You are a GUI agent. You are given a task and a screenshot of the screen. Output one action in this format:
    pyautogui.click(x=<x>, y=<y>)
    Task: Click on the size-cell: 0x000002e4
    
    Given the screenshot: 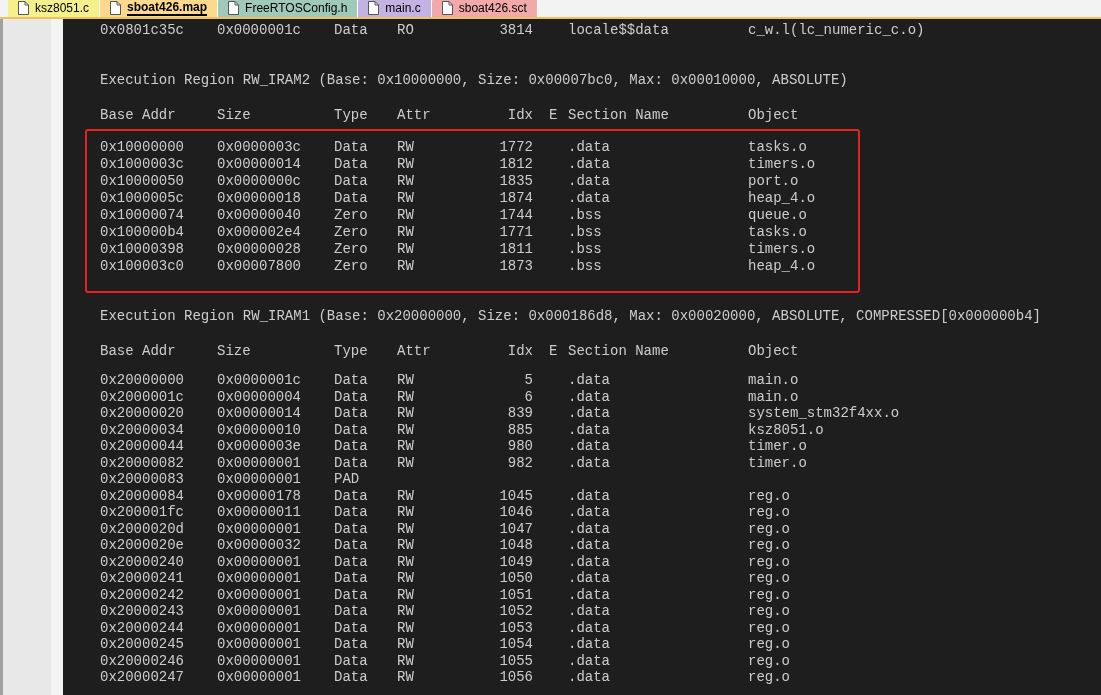 What is the action you would take?
    pyautogui.click(x=259, y=232)
    